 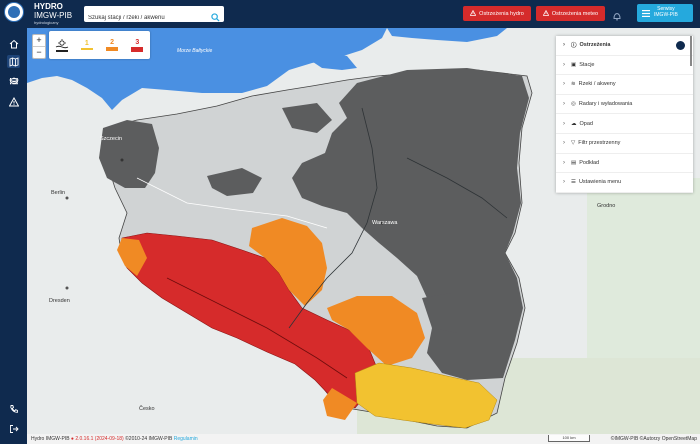 I want to click on level-2-label: 2, so click(x=112, y=42).